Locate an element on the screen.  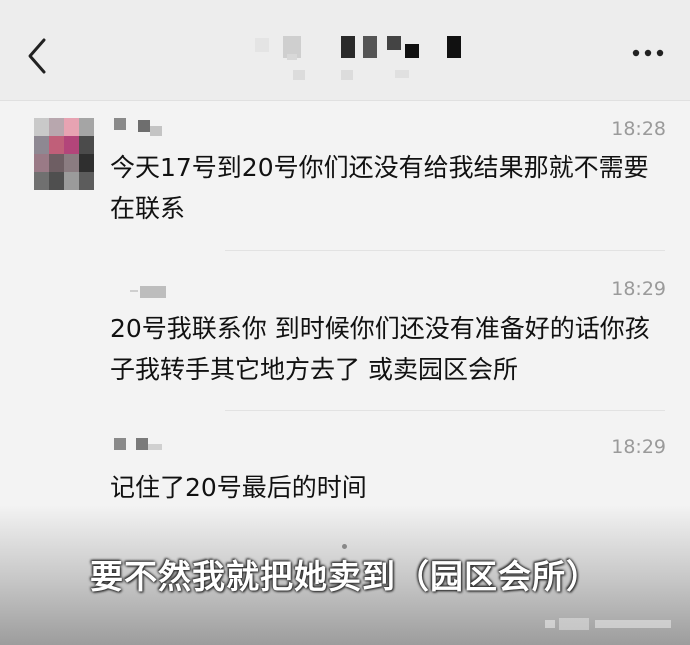
more-options-button is located at coordinates (648, 53).